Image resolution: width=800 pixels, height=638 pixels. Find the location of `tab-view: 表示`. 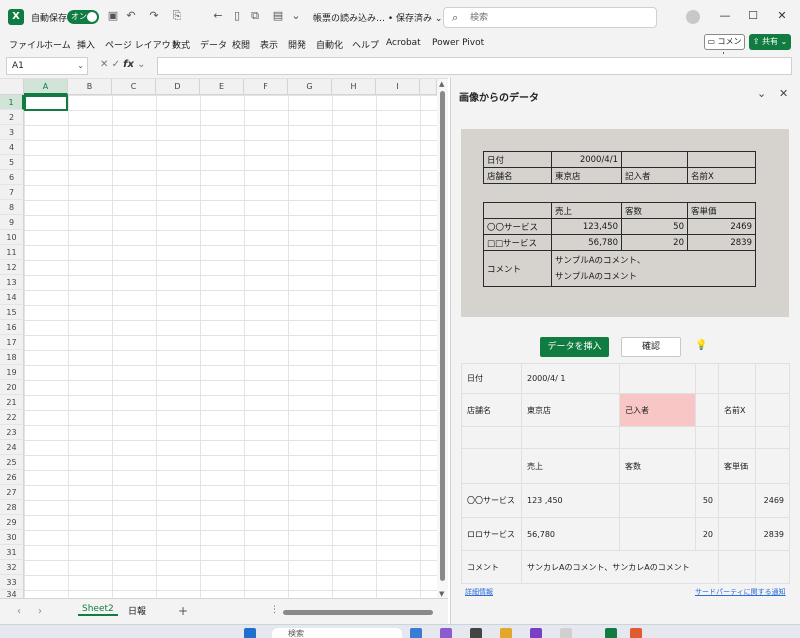

tab-view: 表示 is located at coordinates (269, 44).